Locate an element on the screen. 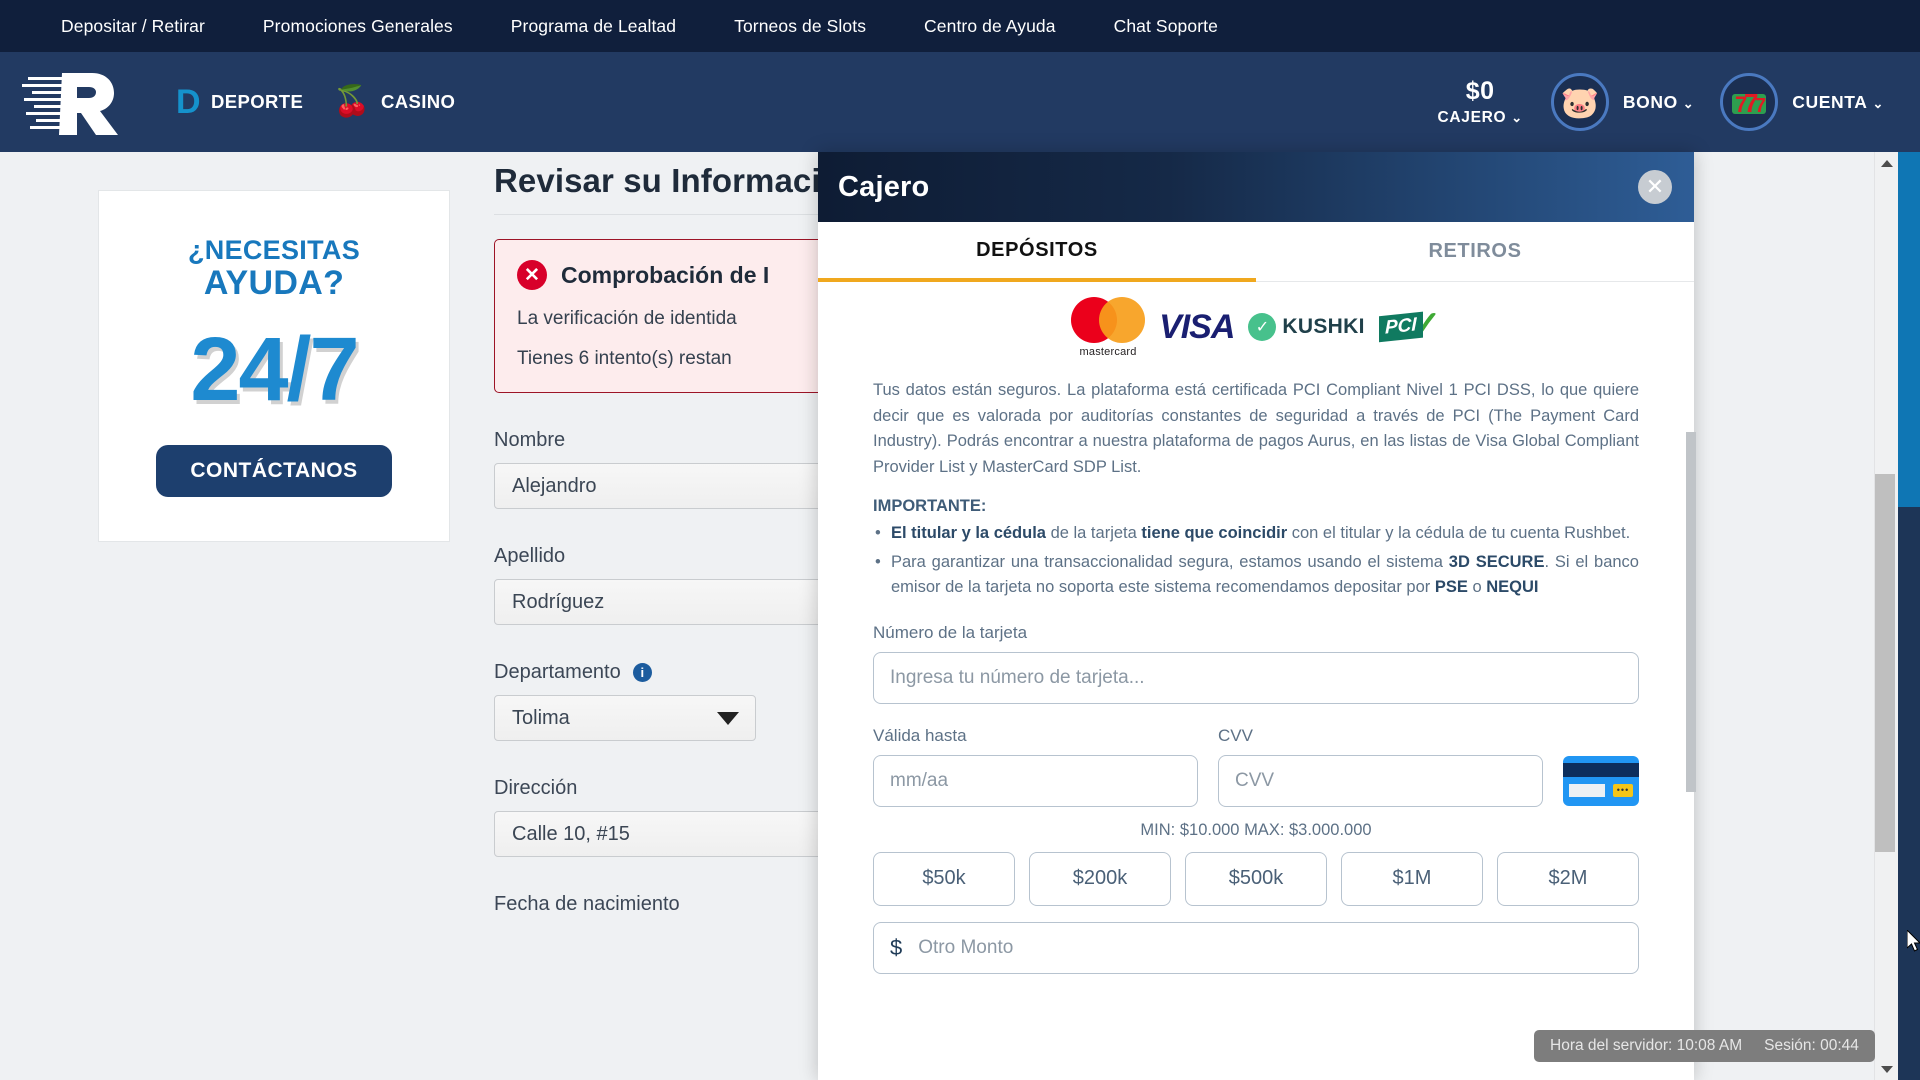 This screenshot has width=1920, height=1080. balance-amount: $0 is located at coordinates (1480, 91).